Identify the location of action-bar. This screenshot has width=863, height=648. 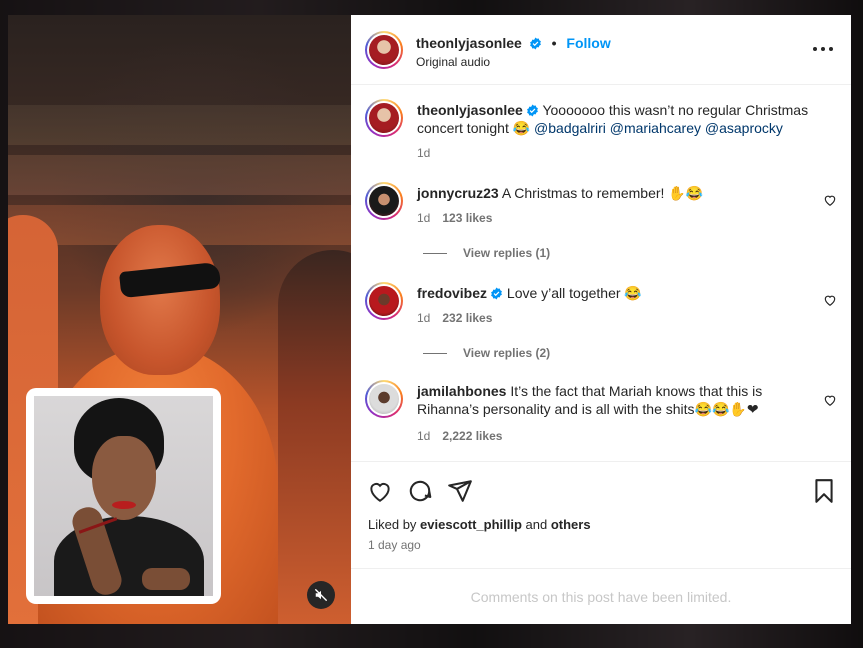
(601, 491).